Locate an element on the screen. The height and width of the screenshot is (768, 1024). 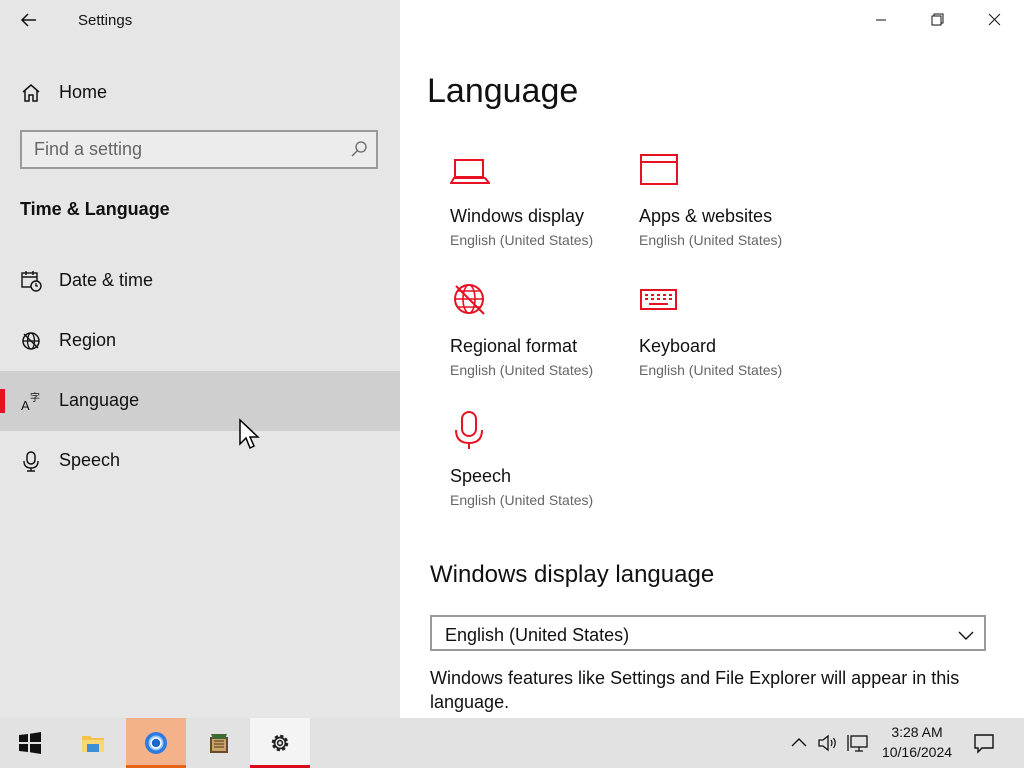
sidebar-item-label: Region is located at coordinates (88, 340).